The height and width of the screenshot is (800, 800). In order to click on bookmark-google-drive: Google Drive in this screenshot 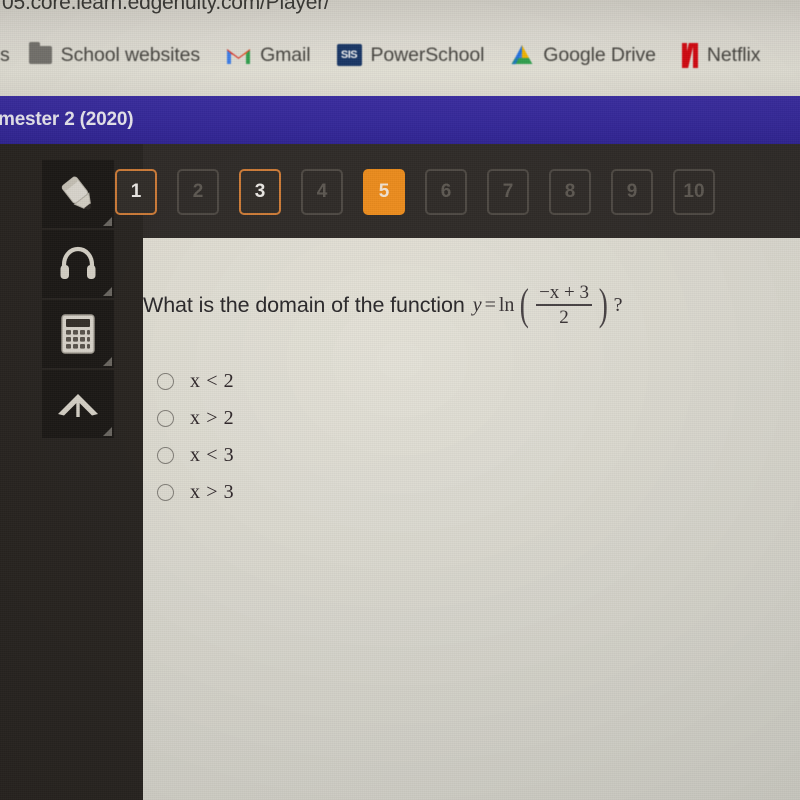, I will do `click(583, 55)`.